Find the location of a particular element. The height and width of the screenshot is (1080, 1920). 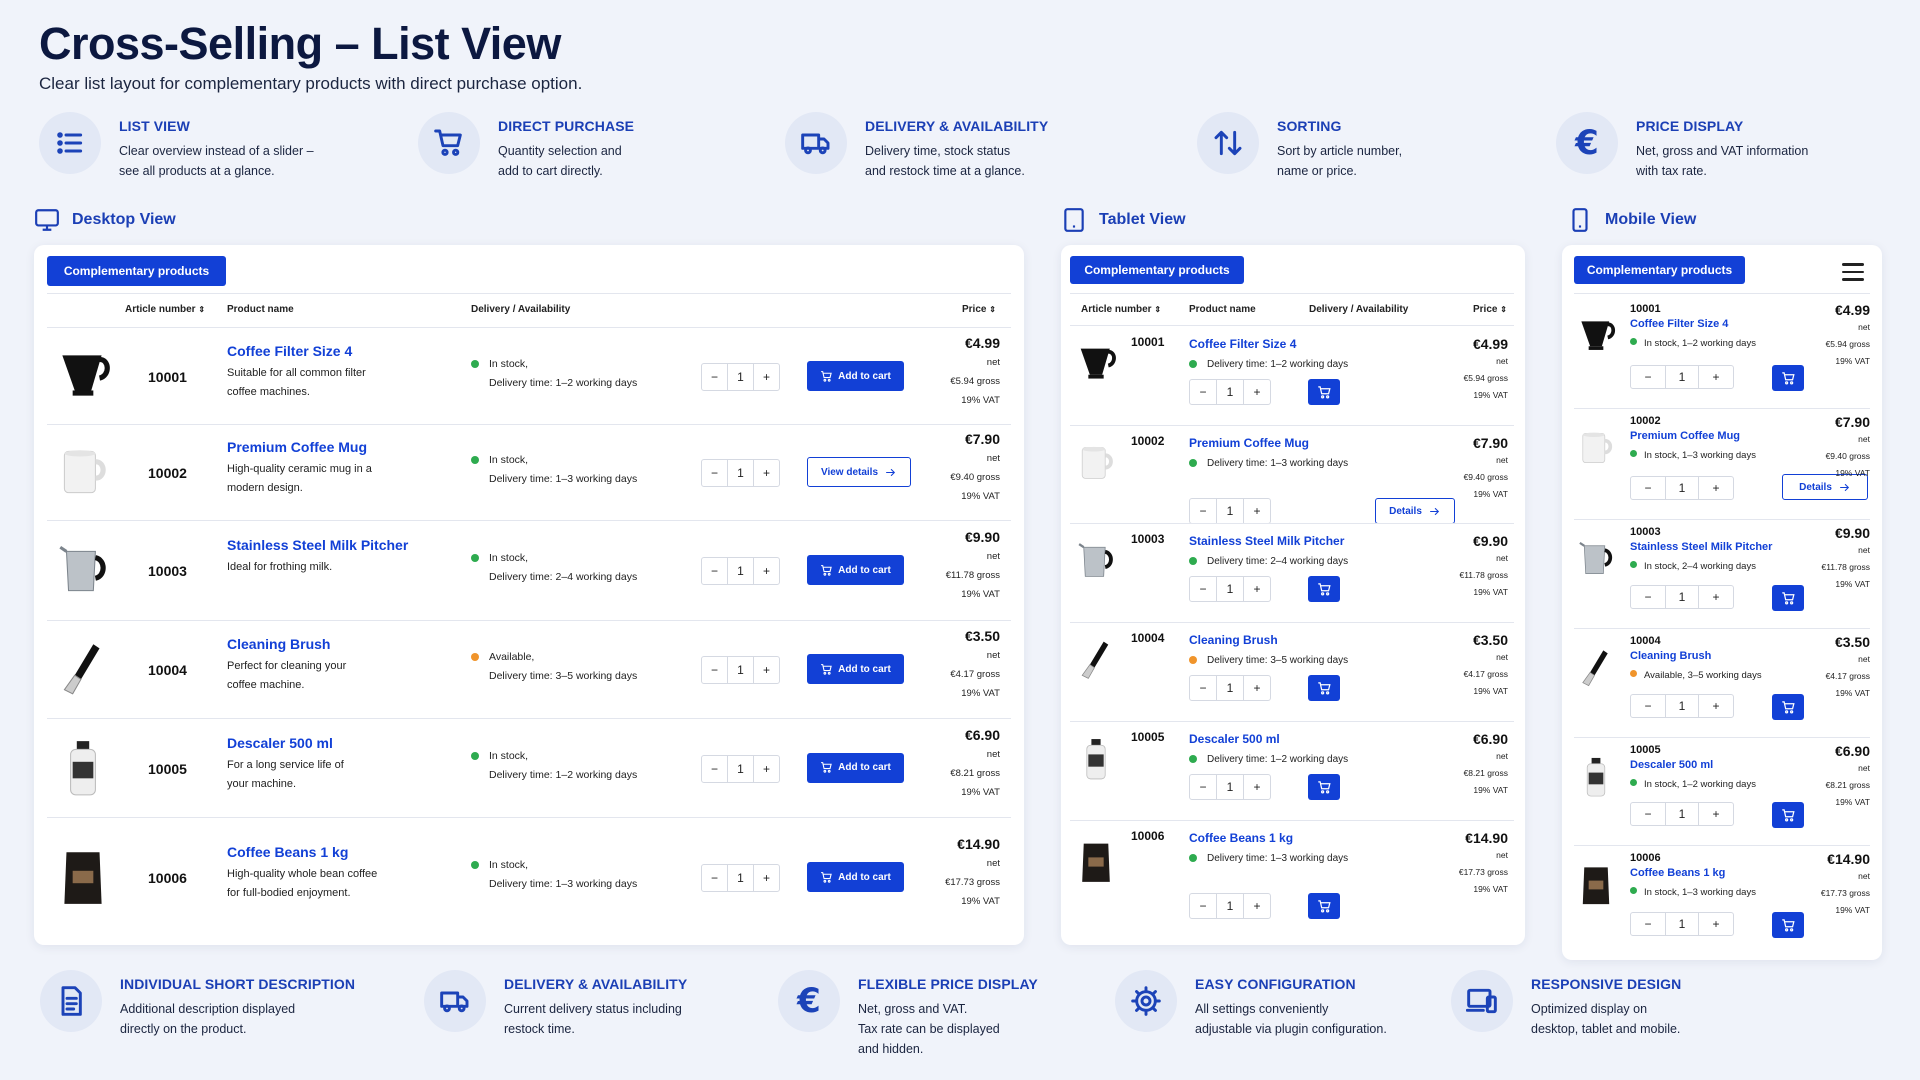

view-details-button: View details is located at coordinates (859, 472).